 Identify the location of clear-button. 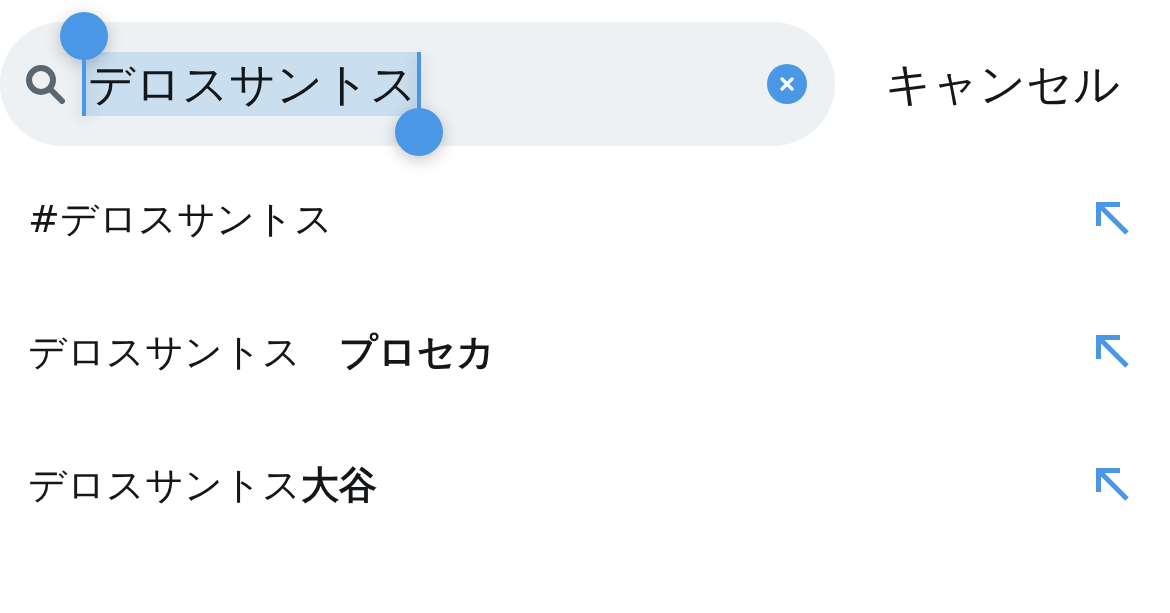
(787, 84).